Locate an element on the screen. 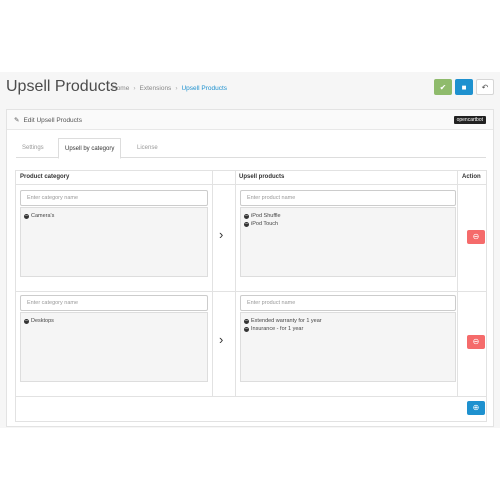 The width and height of the screenshot is (500, 500). check-icon: ✔ is located at coordinates (443, 87).